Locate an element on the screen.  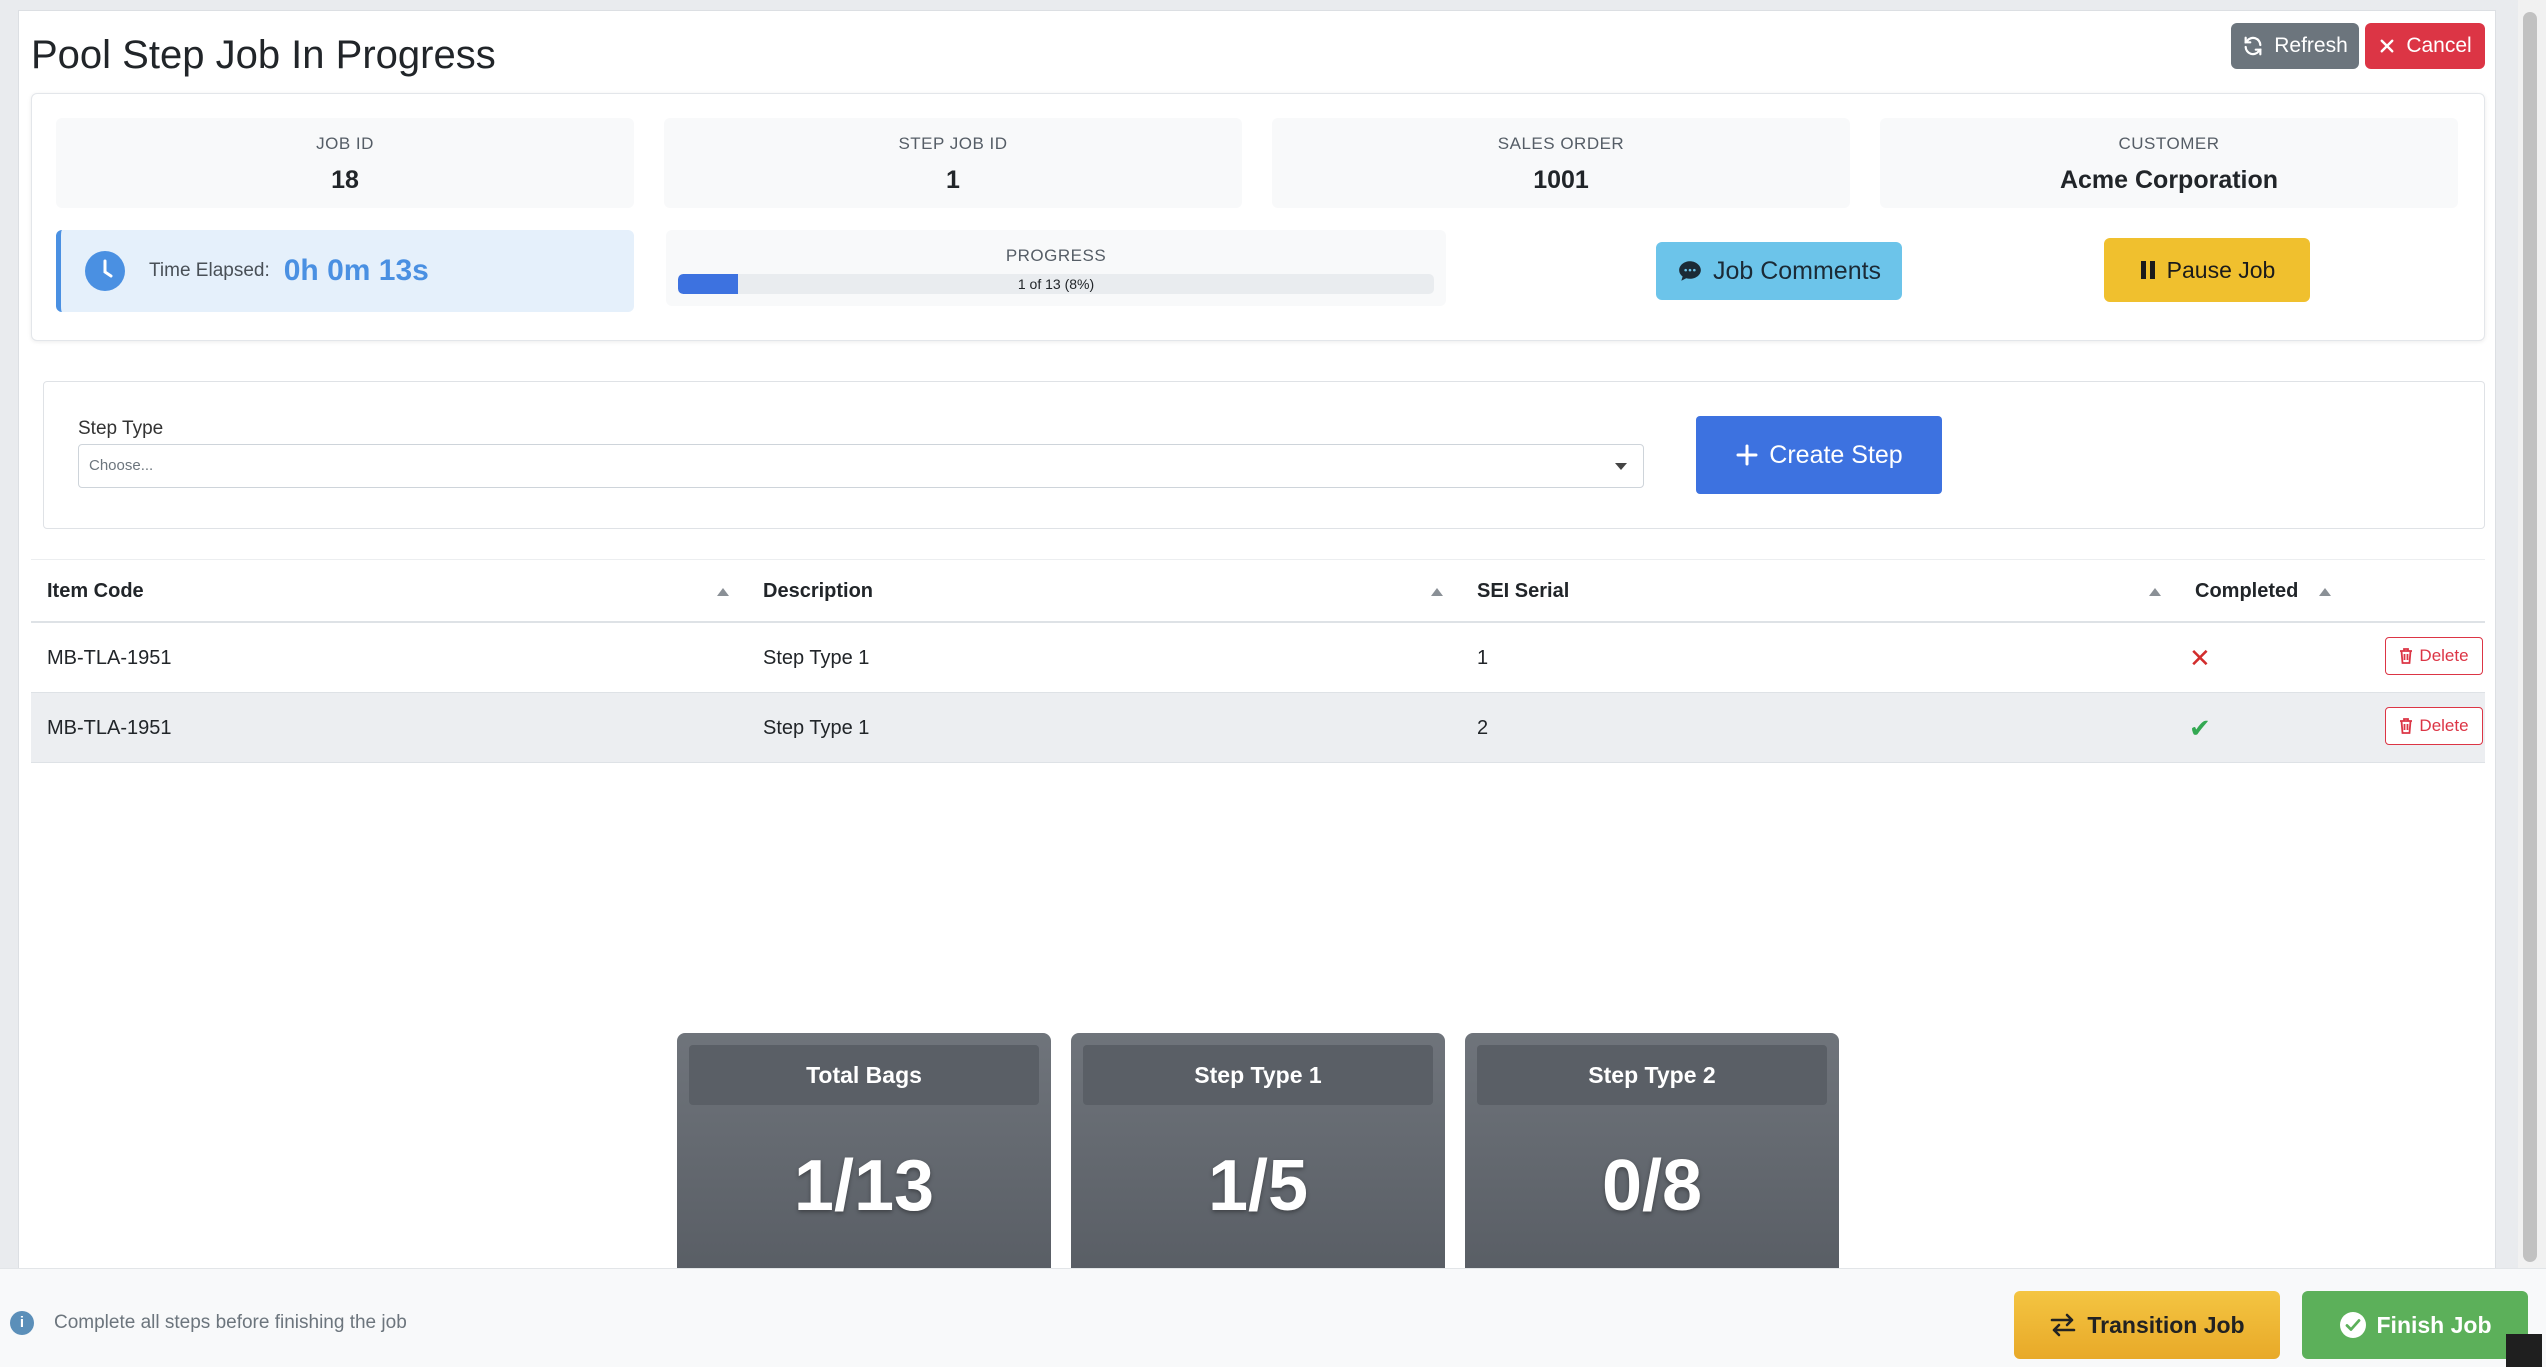
stat-value: 1 is located at coordinates (953, 180).